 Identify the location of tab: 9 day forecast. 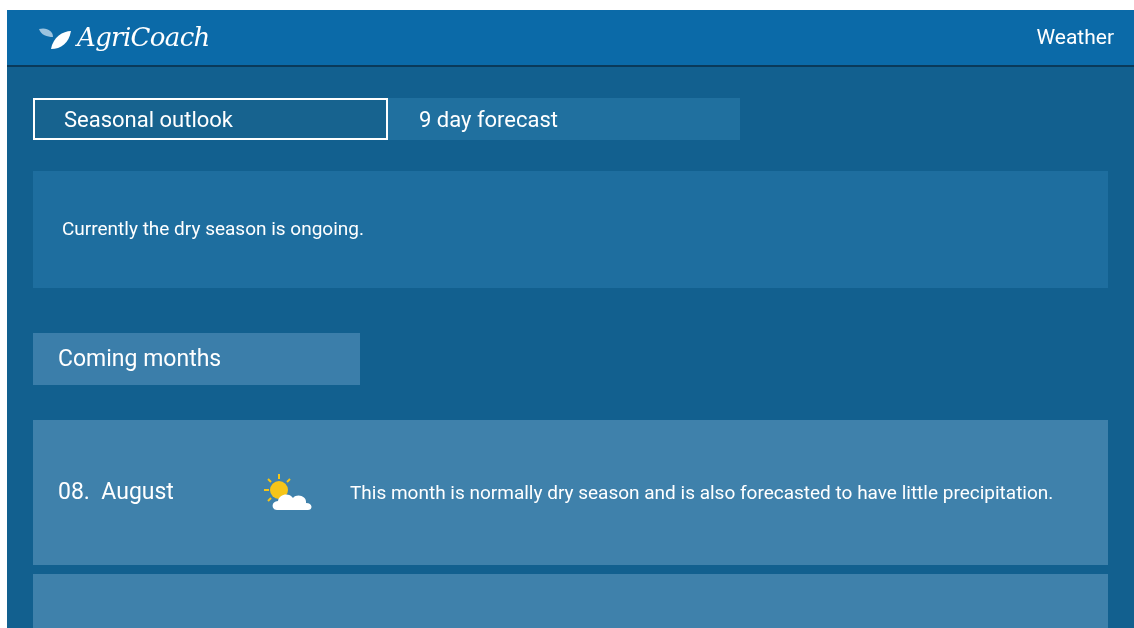
(564, 119).